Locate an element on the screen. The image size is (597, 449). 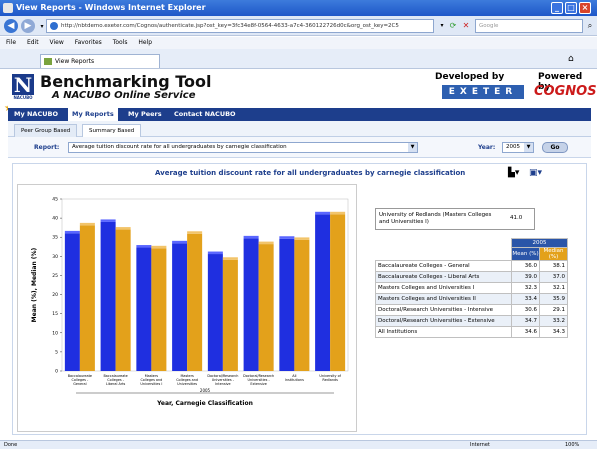
back-icon: ◀ is located at coordinates (11, 26).